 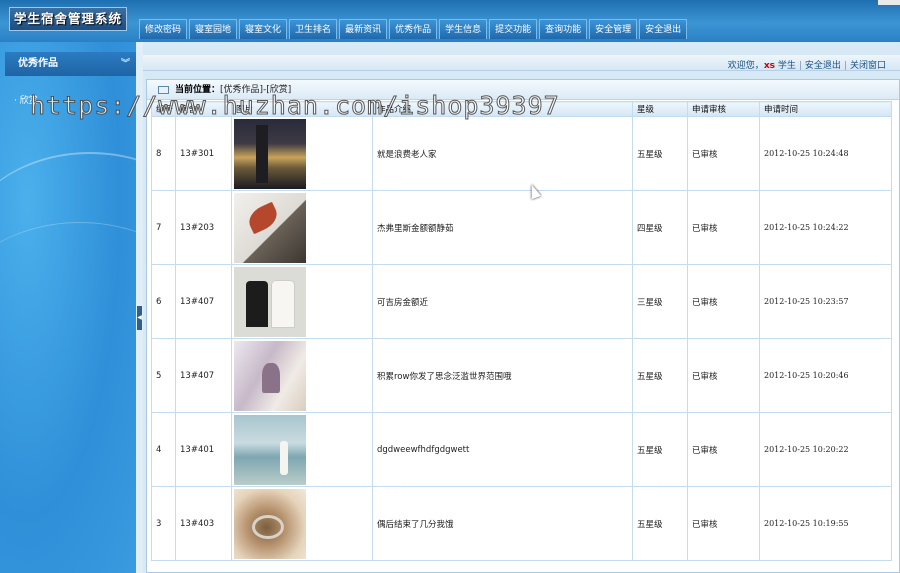 What do you see at coordinates (270, 227) in the screenshot?
I see `red-leaf-book-photo` at bounding box center [270, 227].